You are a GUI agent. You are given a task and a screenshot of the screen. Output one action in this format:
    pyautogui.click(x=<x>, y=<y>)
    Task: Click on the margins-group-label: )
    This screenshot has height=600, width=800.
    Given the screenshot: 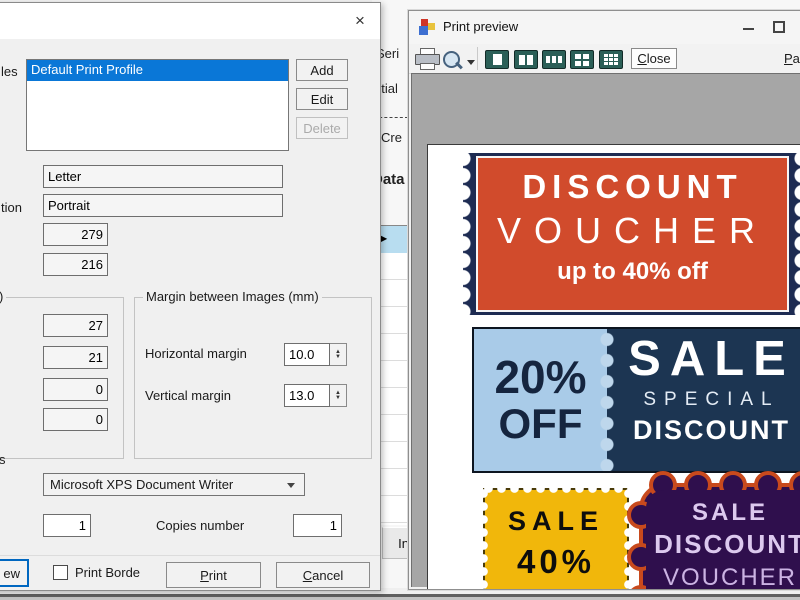 What is the action you would take?
    pyautogui.click(x=3, y=296)
    